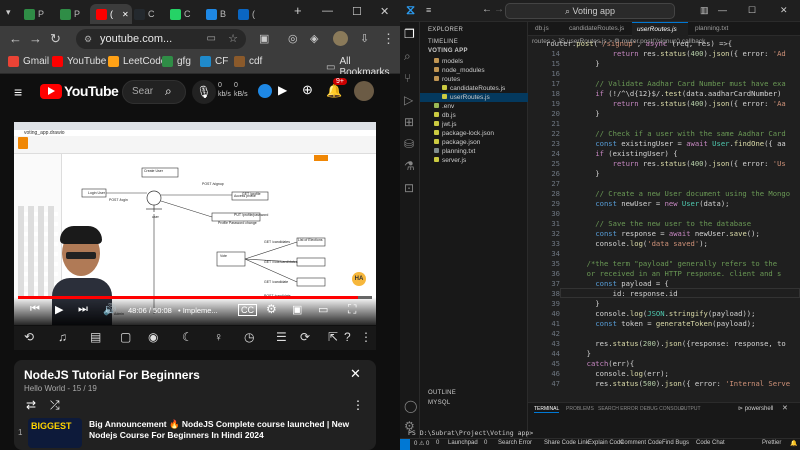 This screenshot has width=800, height=450. I want to click on status-item: Share Code Link, so click(566, 443).